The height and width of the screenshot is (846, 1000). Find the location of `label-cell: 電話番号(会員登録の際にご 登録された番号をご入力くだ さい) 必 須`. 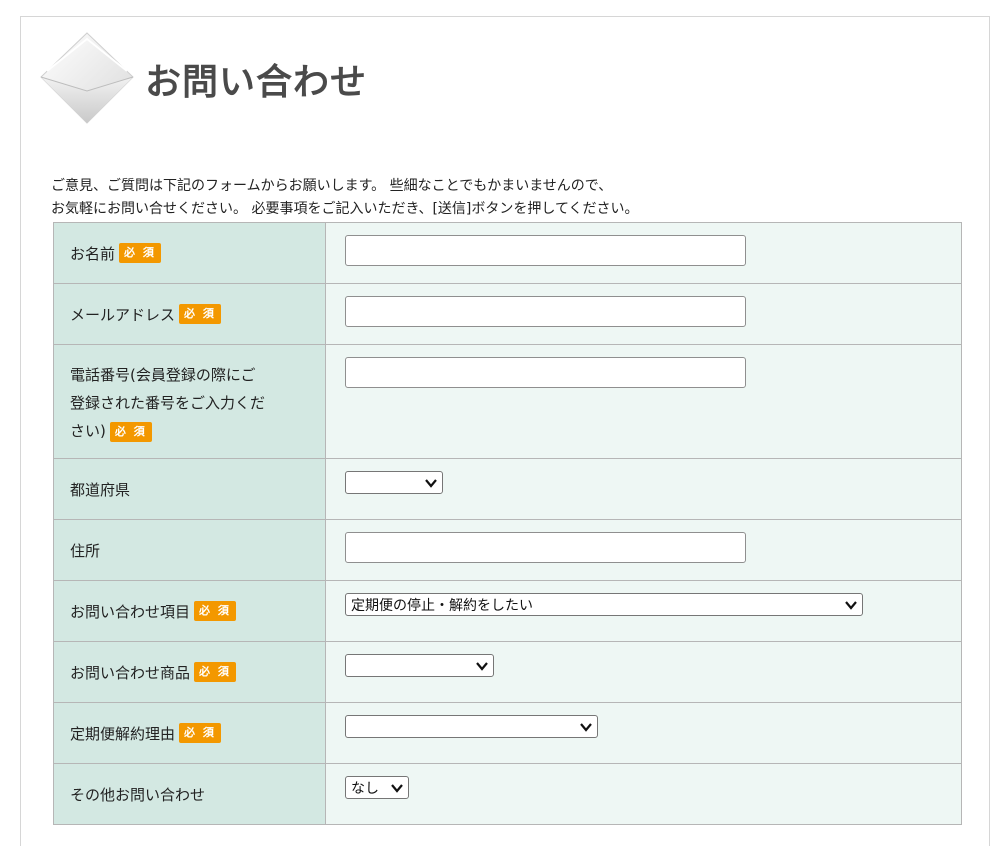

label-cell: 電話番号(会員登録の際にご 登録された番号をご入力くだ さい) 必 須 is located at coordinates (189, 401).